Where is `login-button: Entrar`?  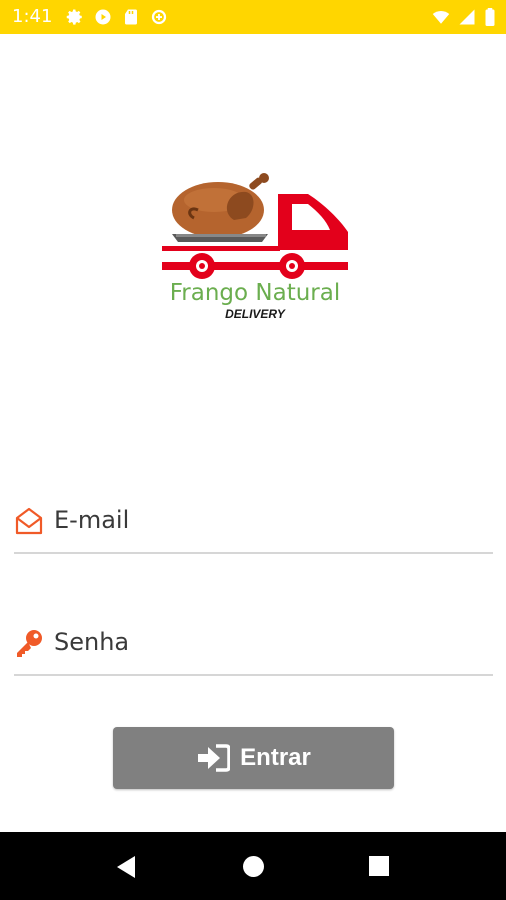
login-button: Entrar is located at coordinates (253, 758).